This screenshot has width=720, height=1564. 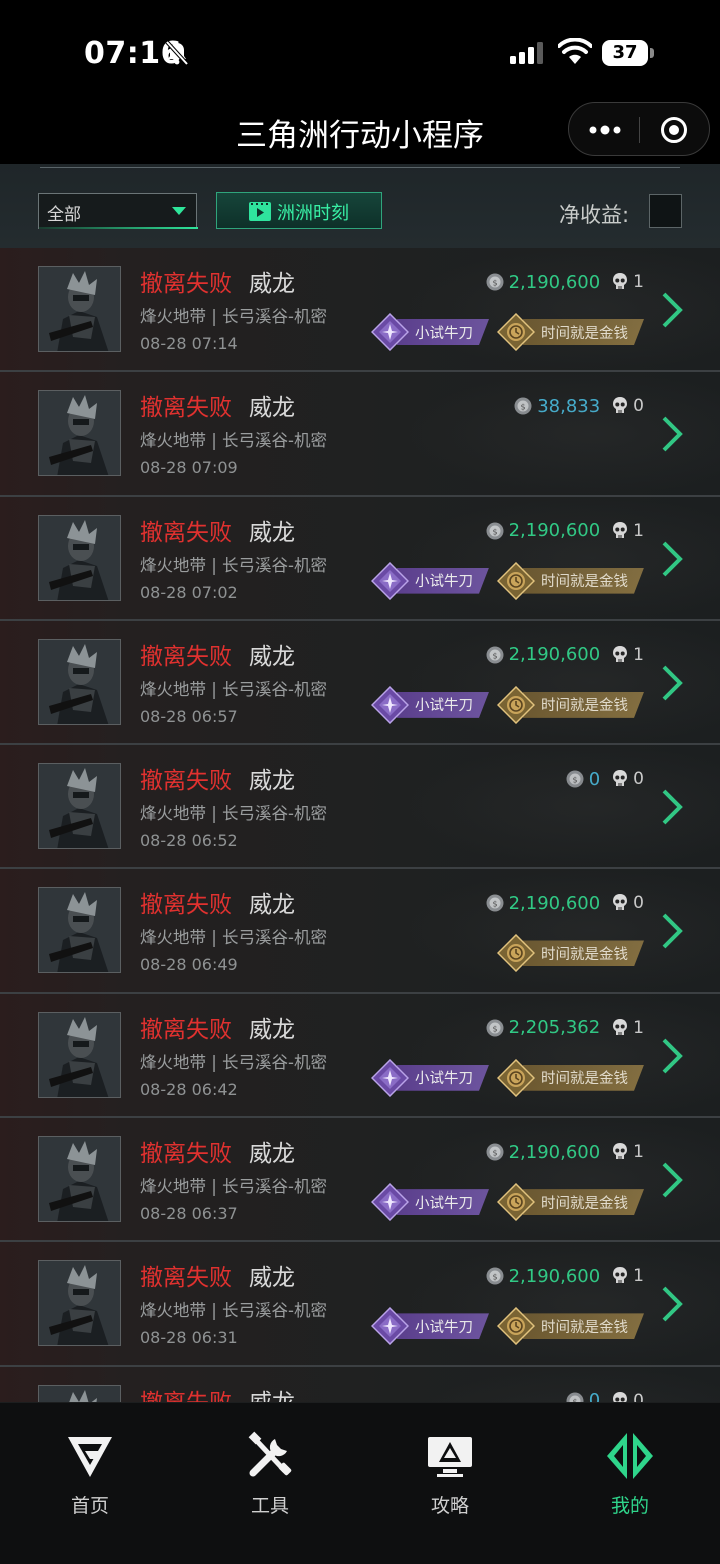 What do you see at coordinates (360, 434) in the screenshot?
I see `match-record-row: 撤离失败 威龙 烽火地带 | 长弓溪谷-机密 08-28 07:09 $38,833 0` at bounding box center [360, 434].